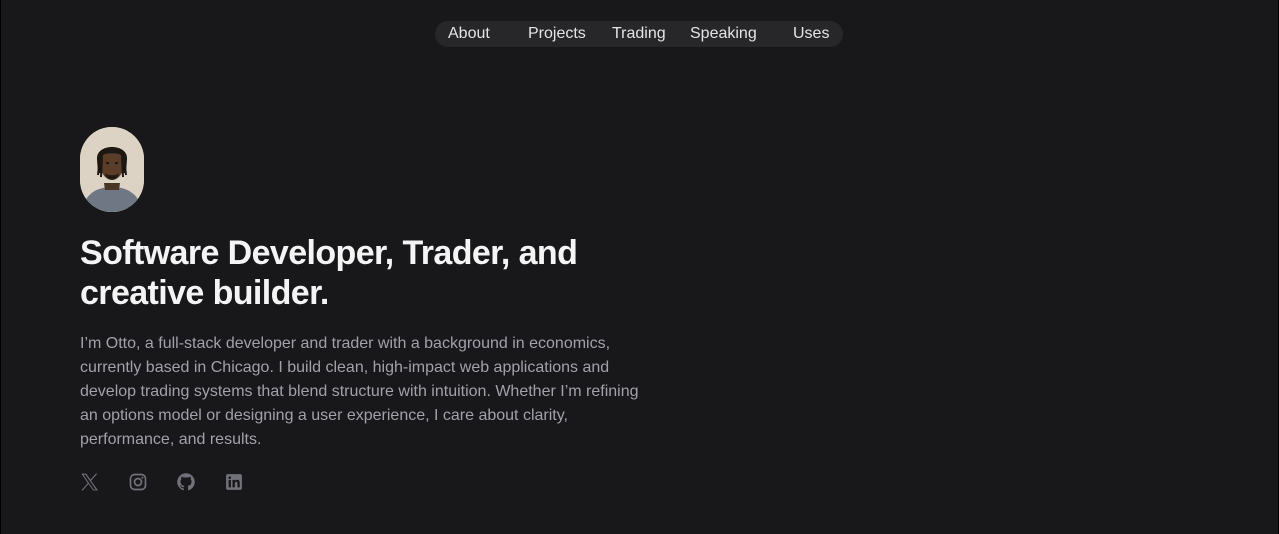 This screenshot has height=534, width=1279. I want to click on github-icon, so click(186, 482).